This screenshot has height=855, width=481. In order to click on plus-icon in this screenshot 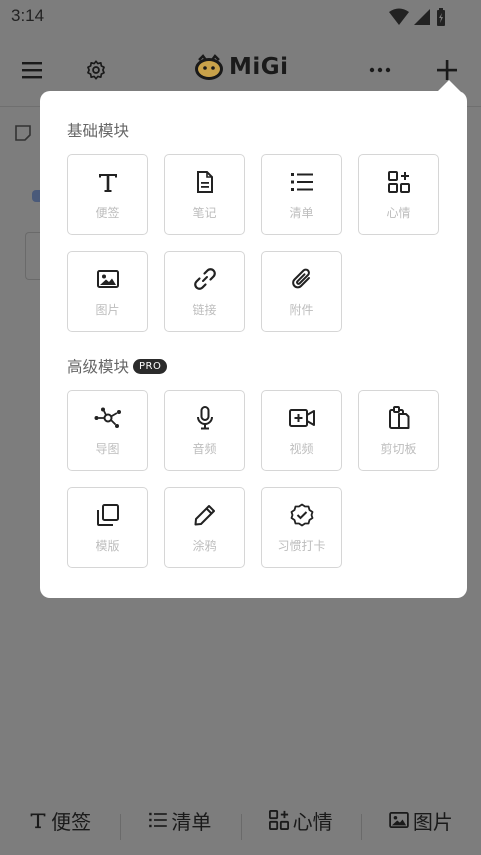, I will do `click(447, 70)`.